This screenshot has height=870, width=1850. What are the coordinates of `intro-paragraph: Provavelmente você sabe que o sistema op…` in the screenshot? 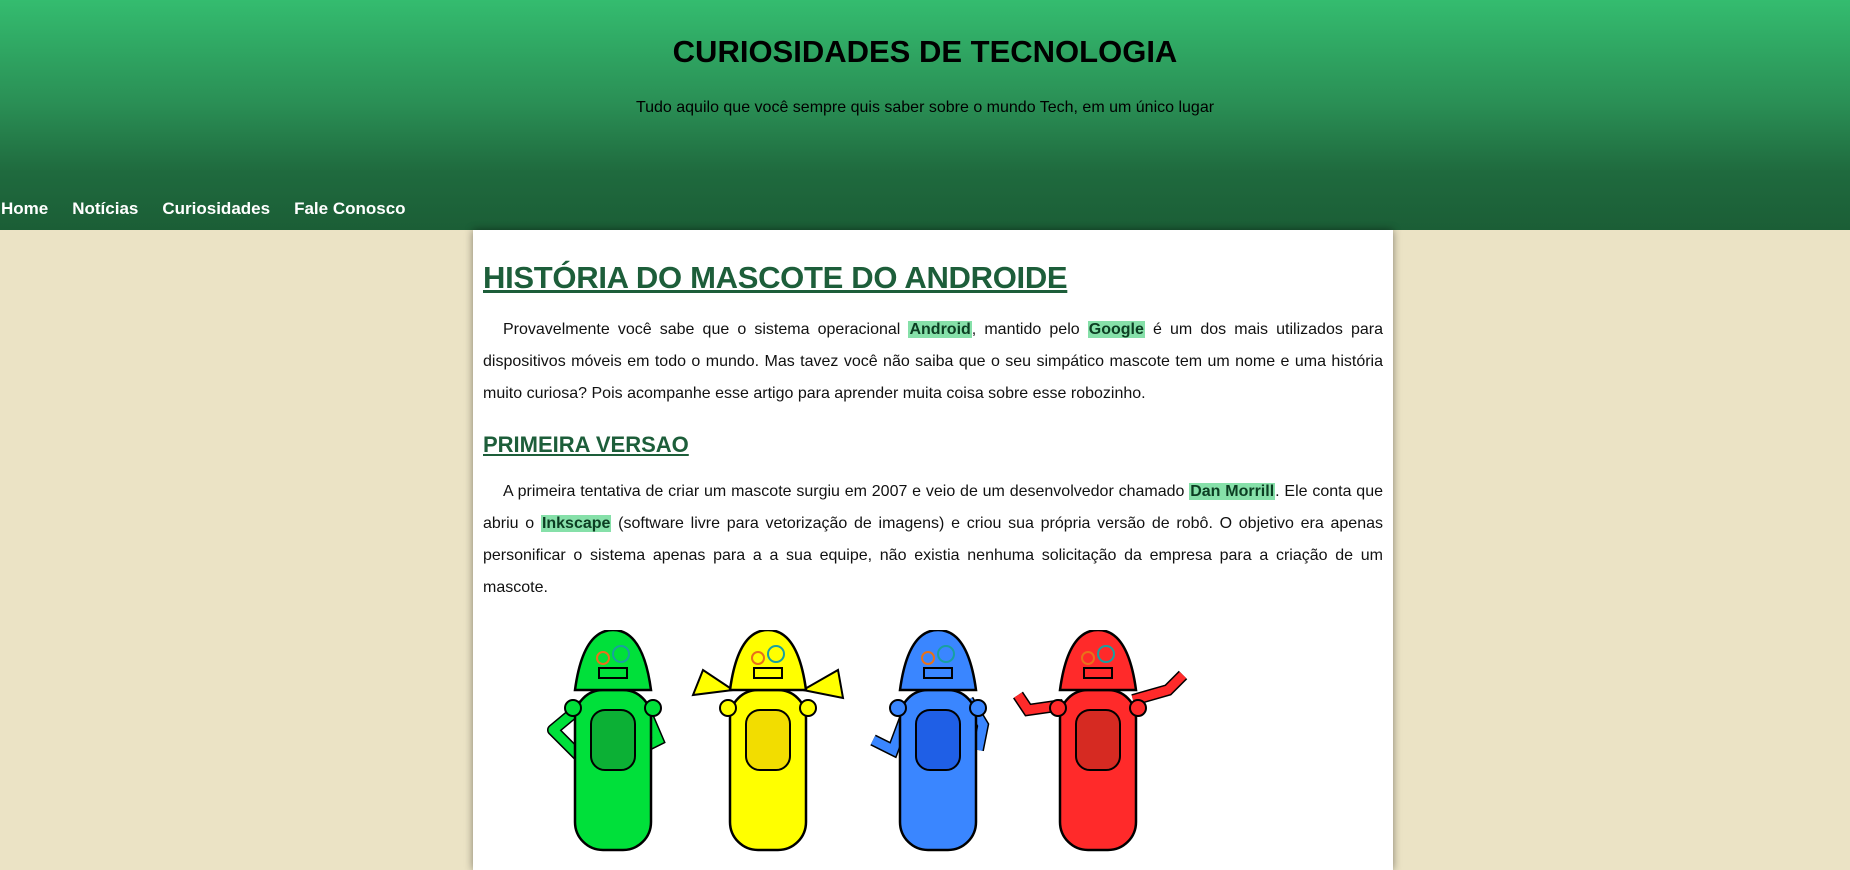 It's located at (933, 362).